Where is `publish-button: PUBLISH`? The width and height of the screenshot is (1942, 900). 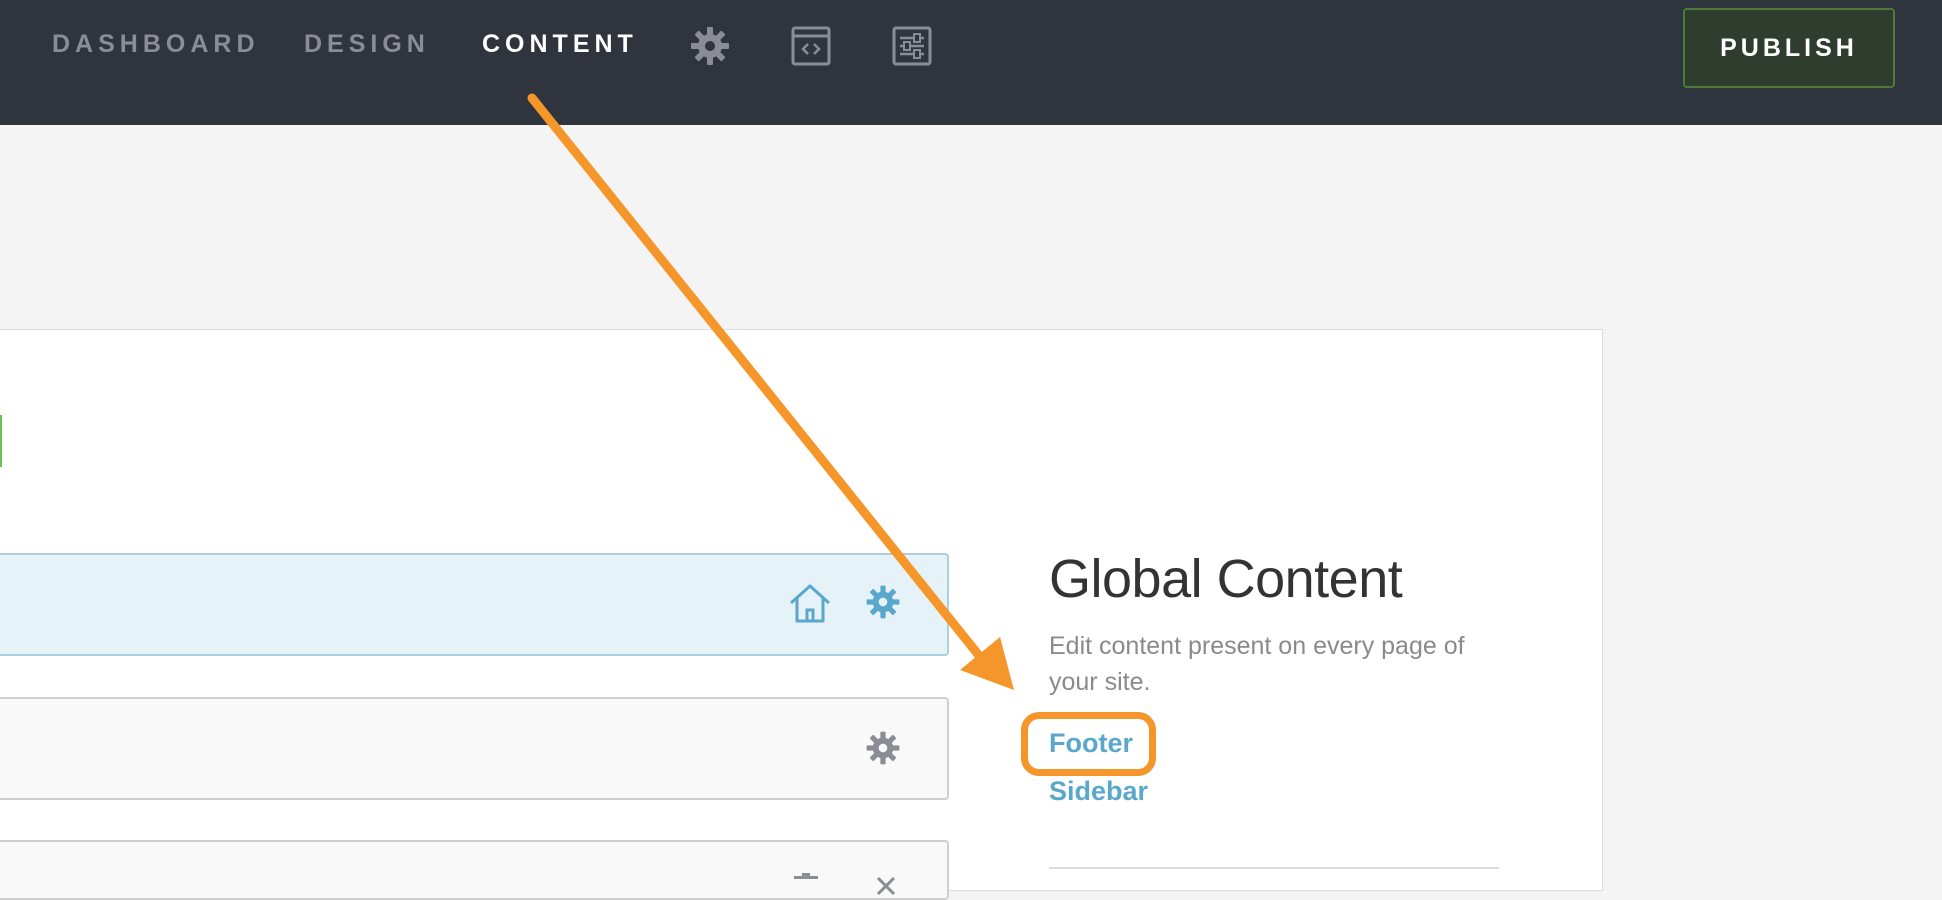
publish-button: PUBLISH is located at coordinates (1789, 48).